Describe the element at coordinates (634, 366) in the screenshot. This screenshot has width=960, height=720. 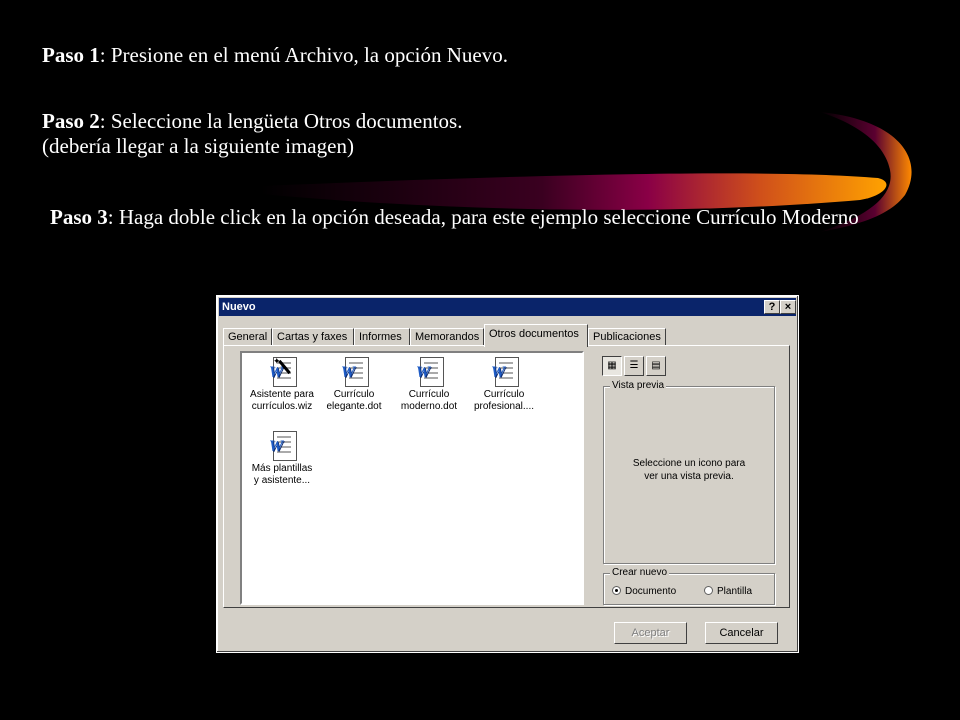
I see `list-view-icon: ☰` at that location.